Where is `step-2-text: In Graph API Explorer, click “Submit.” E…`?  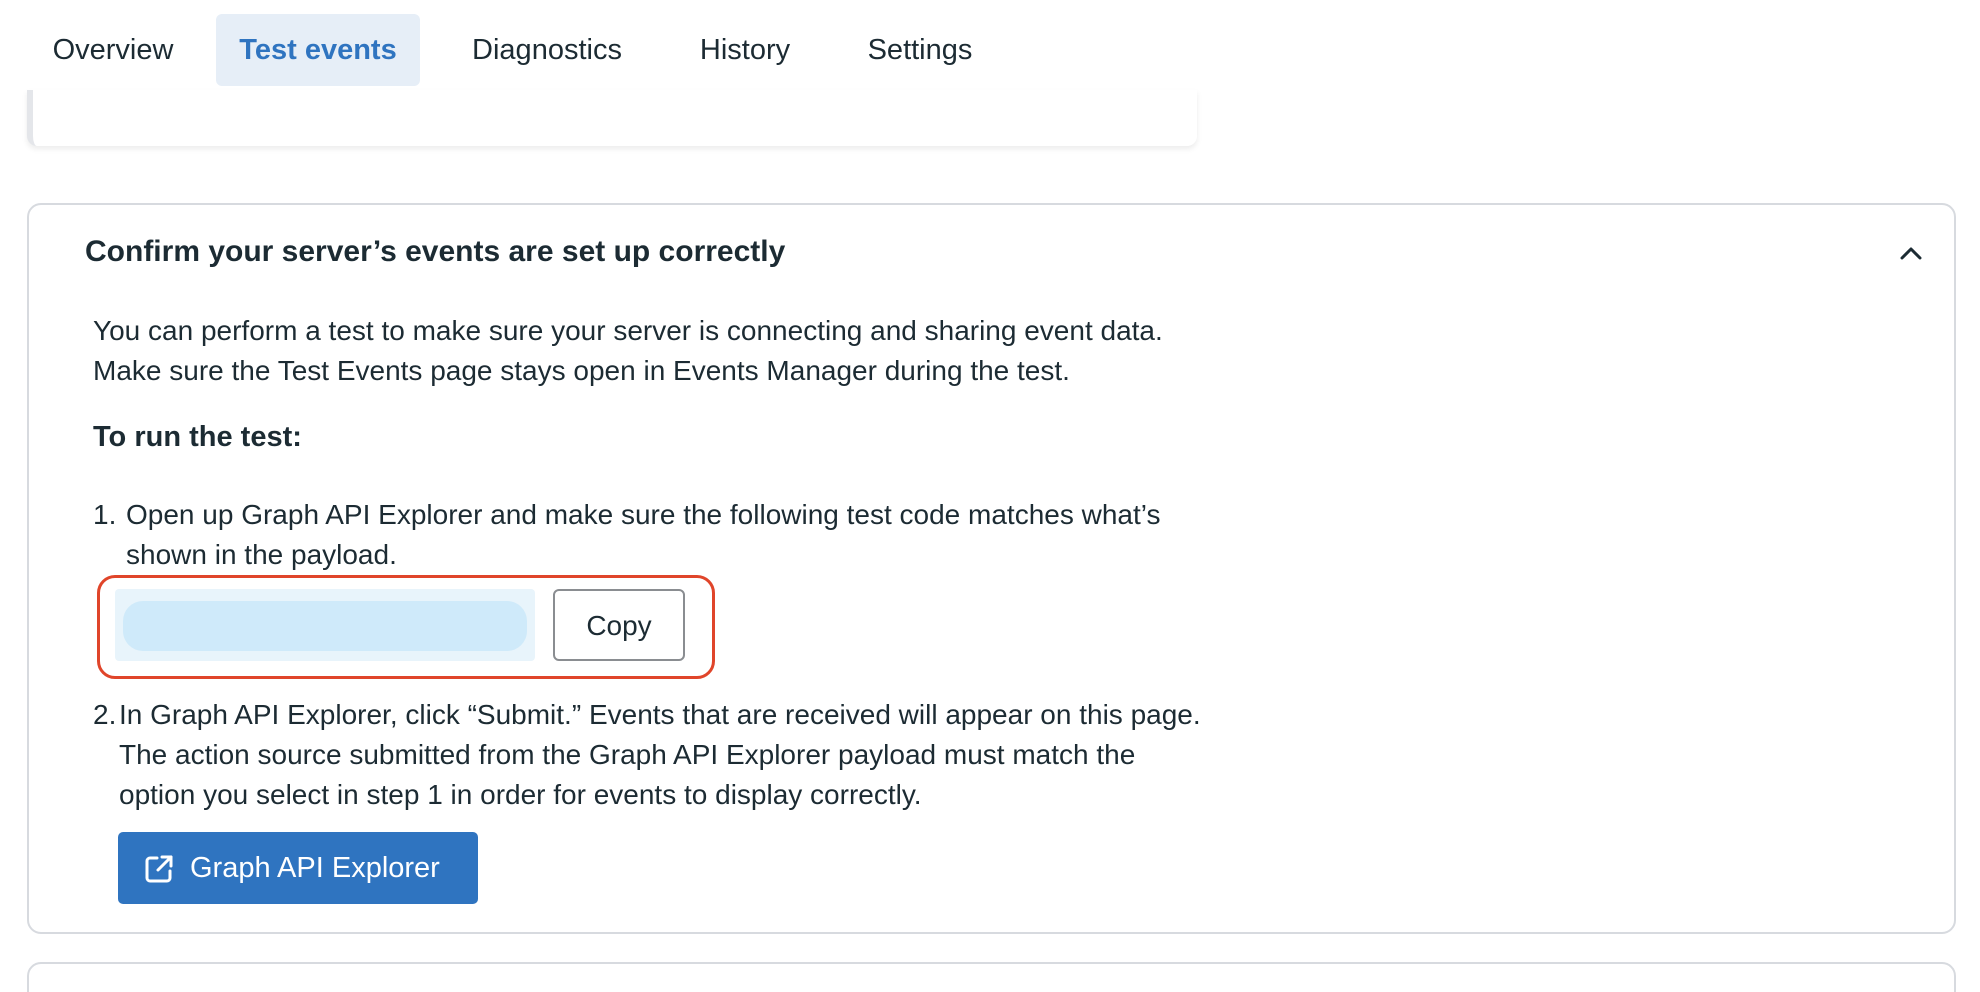 step-2-text: In Graph API Explorer, click “Submit.” E… is located at coordinates (660, 755).